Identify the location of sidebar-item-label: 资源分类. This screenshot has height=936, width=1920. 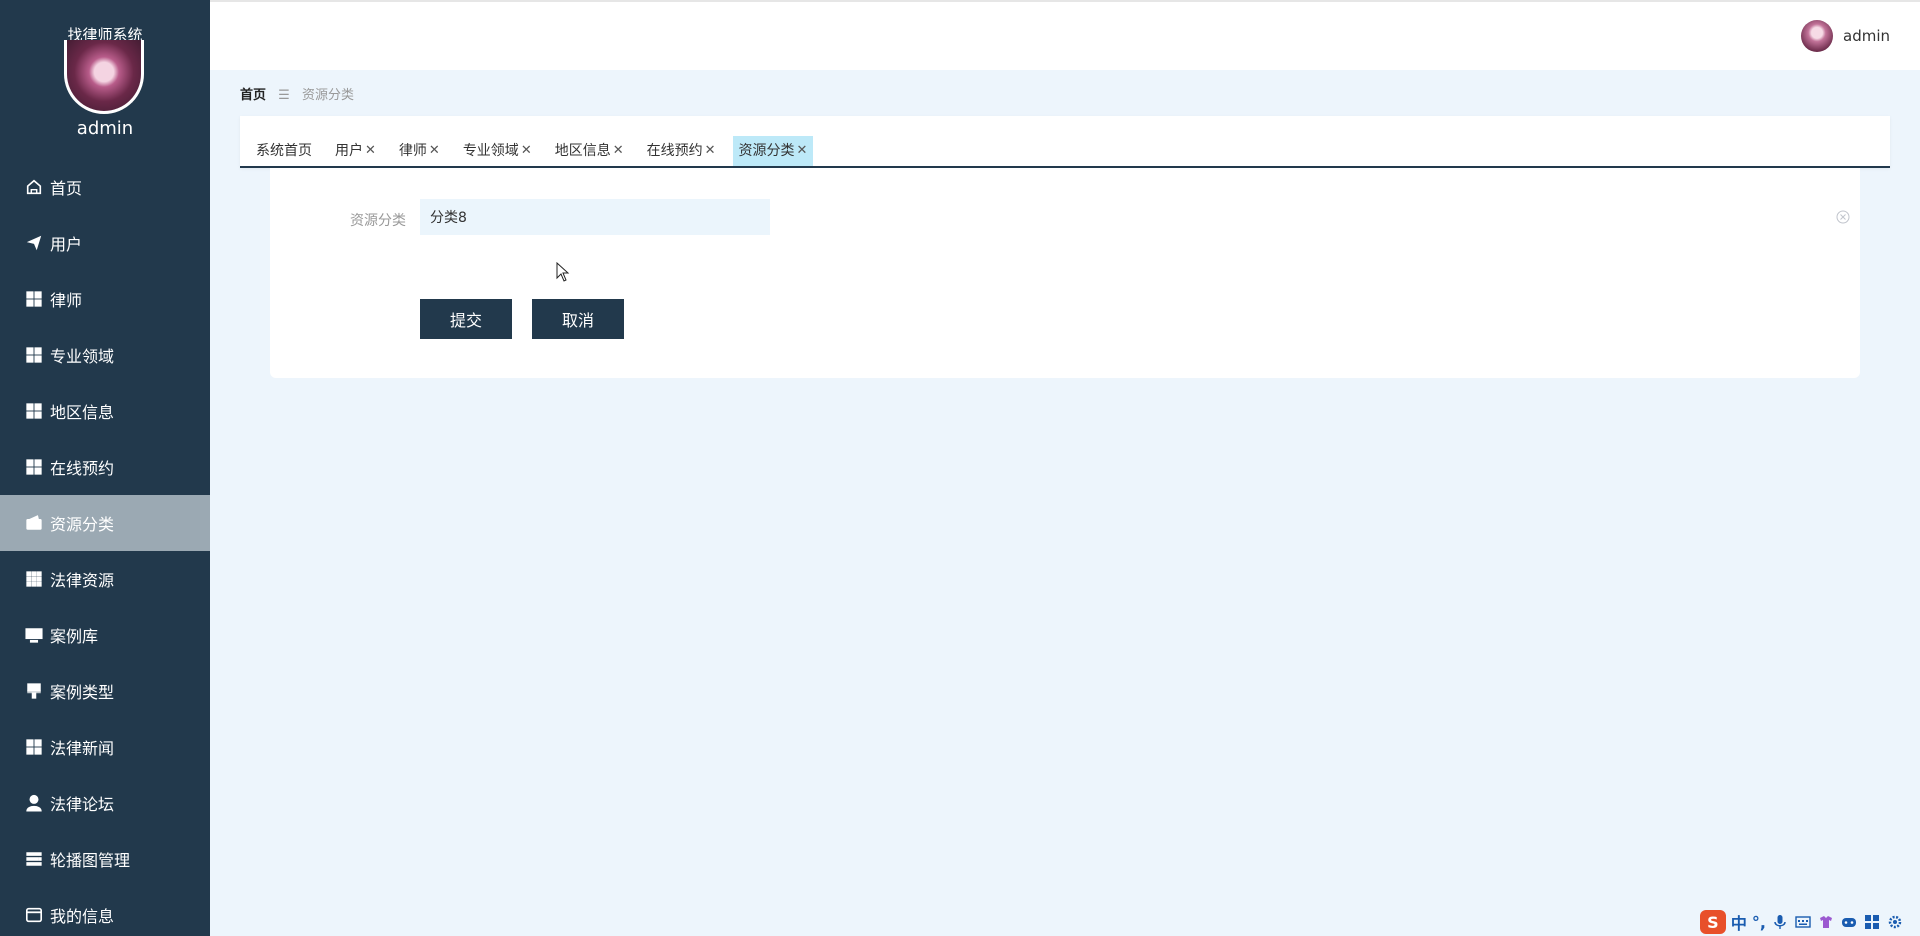
(82, 524).